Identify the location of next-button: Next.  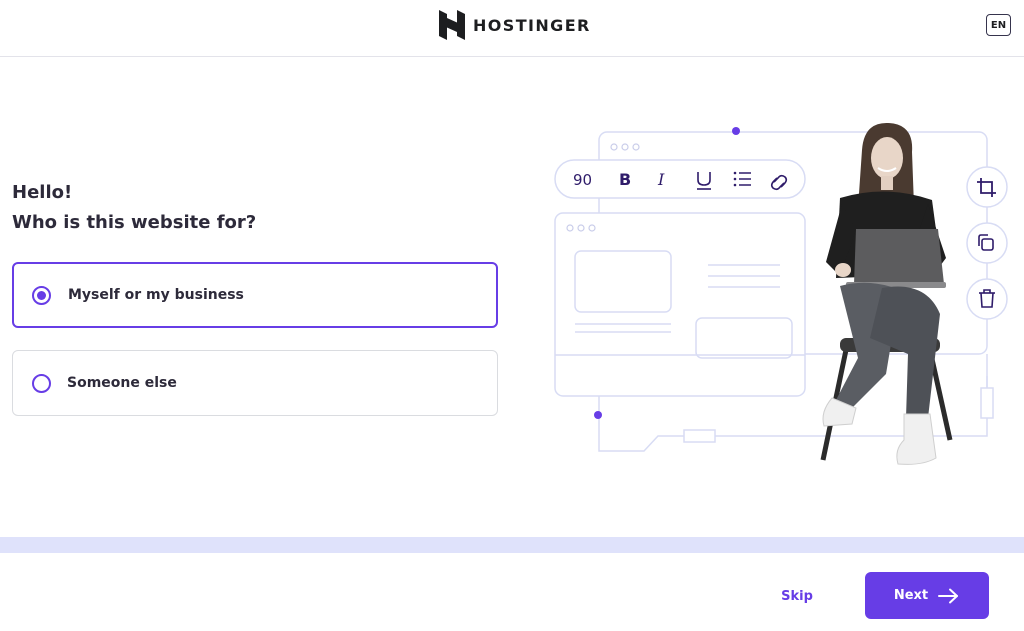
(927, 595).